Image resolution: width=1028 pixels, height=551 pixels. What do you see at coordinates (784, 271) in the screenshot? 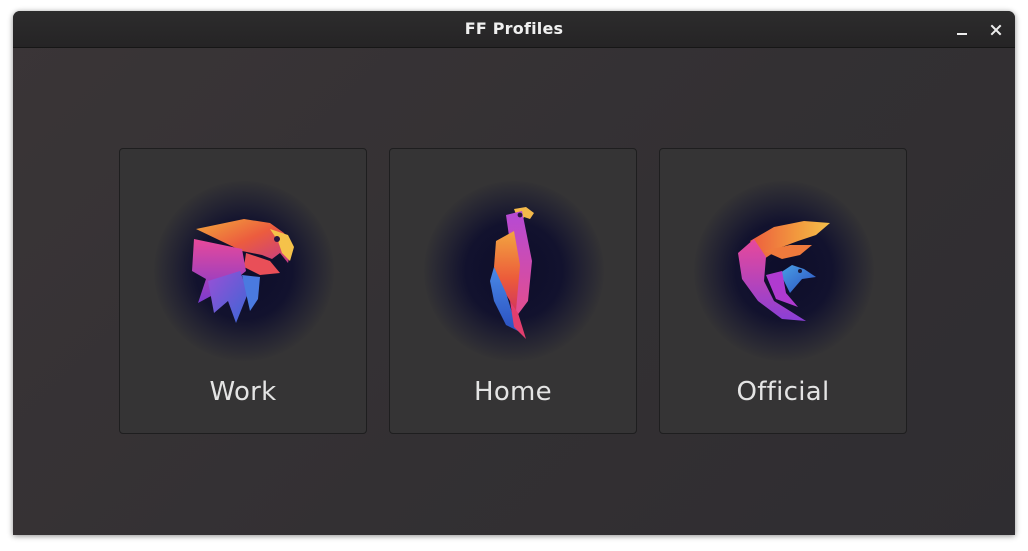
I see `phoenix-wing-logo` at bounding box center [784, 271].